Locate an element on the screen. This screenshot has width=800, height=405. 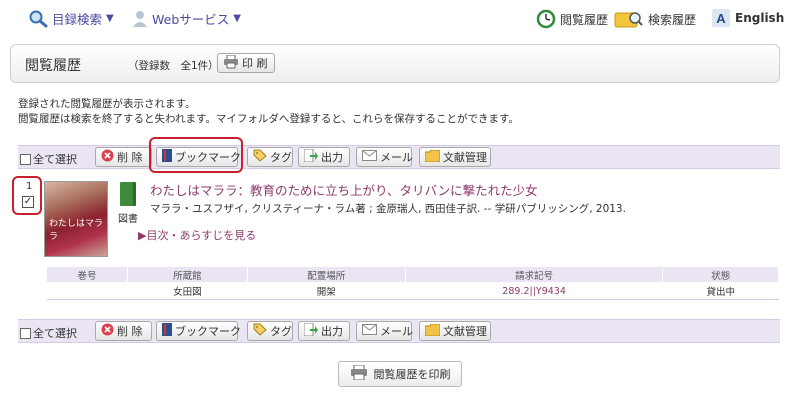
description-line-1: 登録された閲覧履歴が表示されます。 is located at coordinates (107, 104).